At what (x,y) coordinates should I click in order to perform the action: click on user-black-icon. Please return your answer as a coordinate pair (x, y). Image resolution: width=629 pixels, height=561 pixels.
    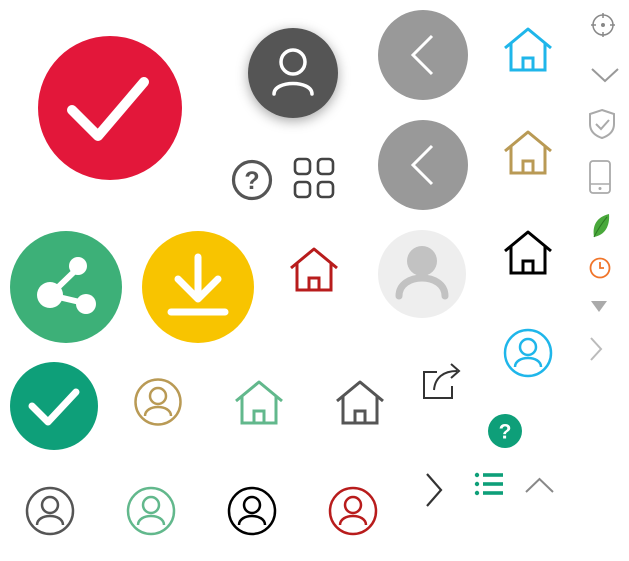
    Looking at the image, I should click on (252, 511).